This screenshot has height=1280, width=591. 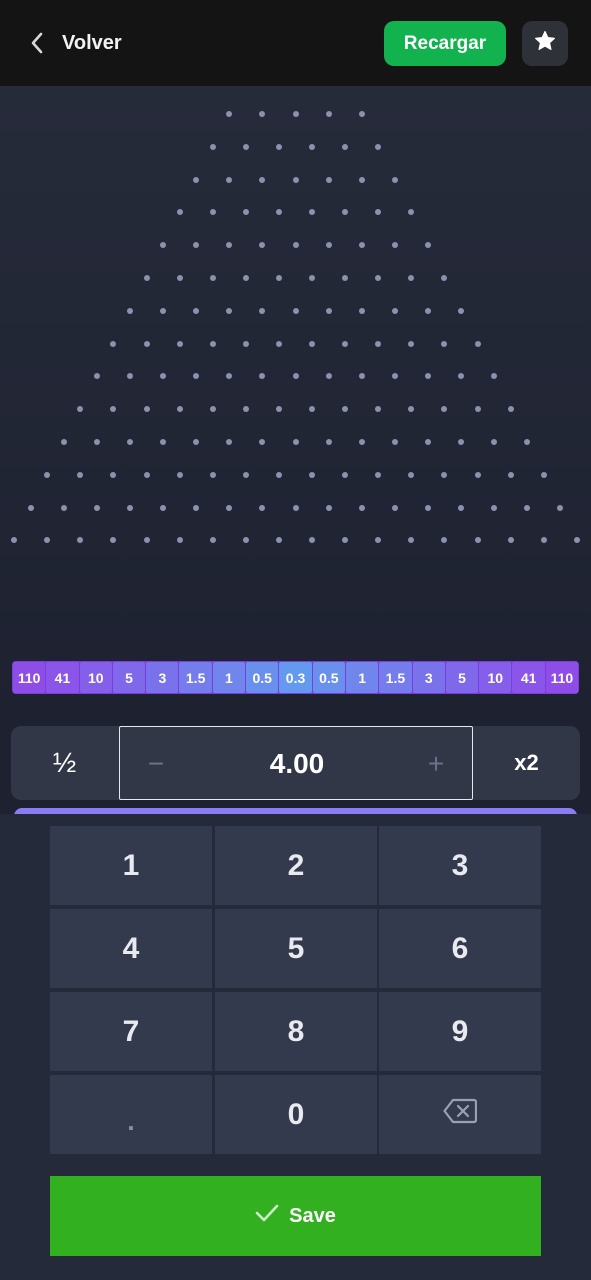 I want to click on key-3: 3, so click(x=460, y=865).